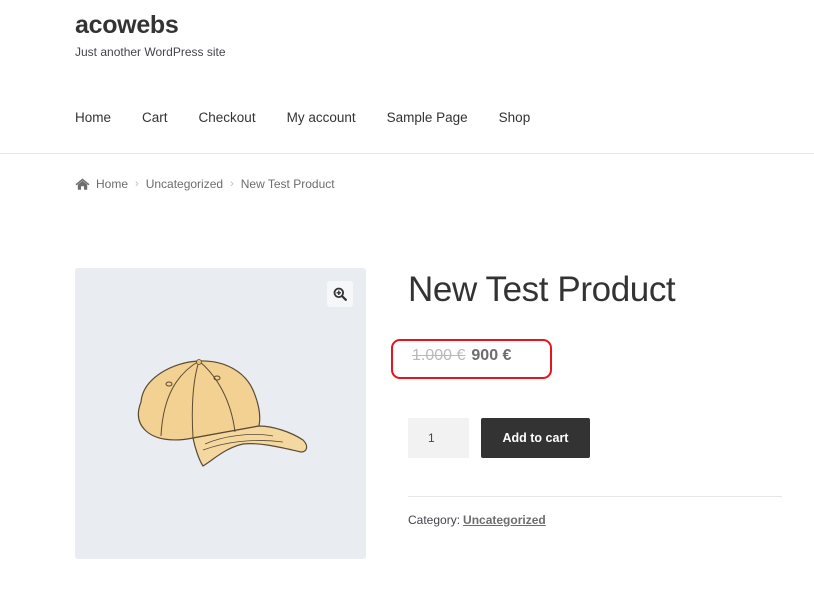 The width and height of the screenshot is (814, 590). Describe the element at coordinates (535, 438) in the screenshot. I see `add-to-cart-button: Add to cart` at that location.